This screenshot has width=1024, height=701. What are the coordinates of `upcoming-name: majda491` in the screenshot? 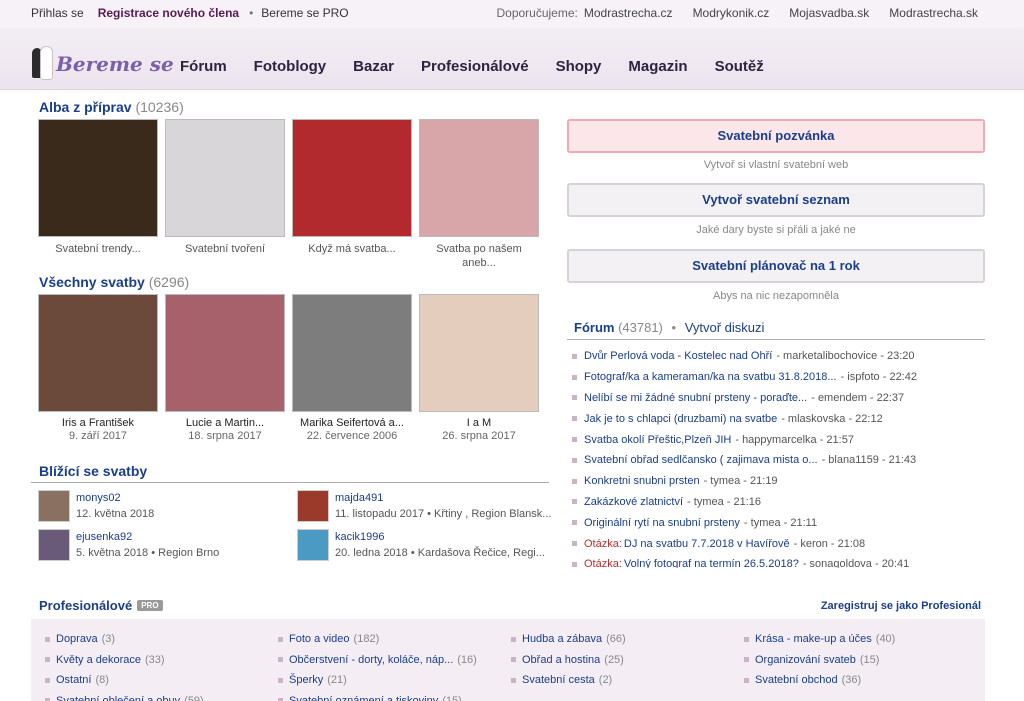 It's located at (359, 498).